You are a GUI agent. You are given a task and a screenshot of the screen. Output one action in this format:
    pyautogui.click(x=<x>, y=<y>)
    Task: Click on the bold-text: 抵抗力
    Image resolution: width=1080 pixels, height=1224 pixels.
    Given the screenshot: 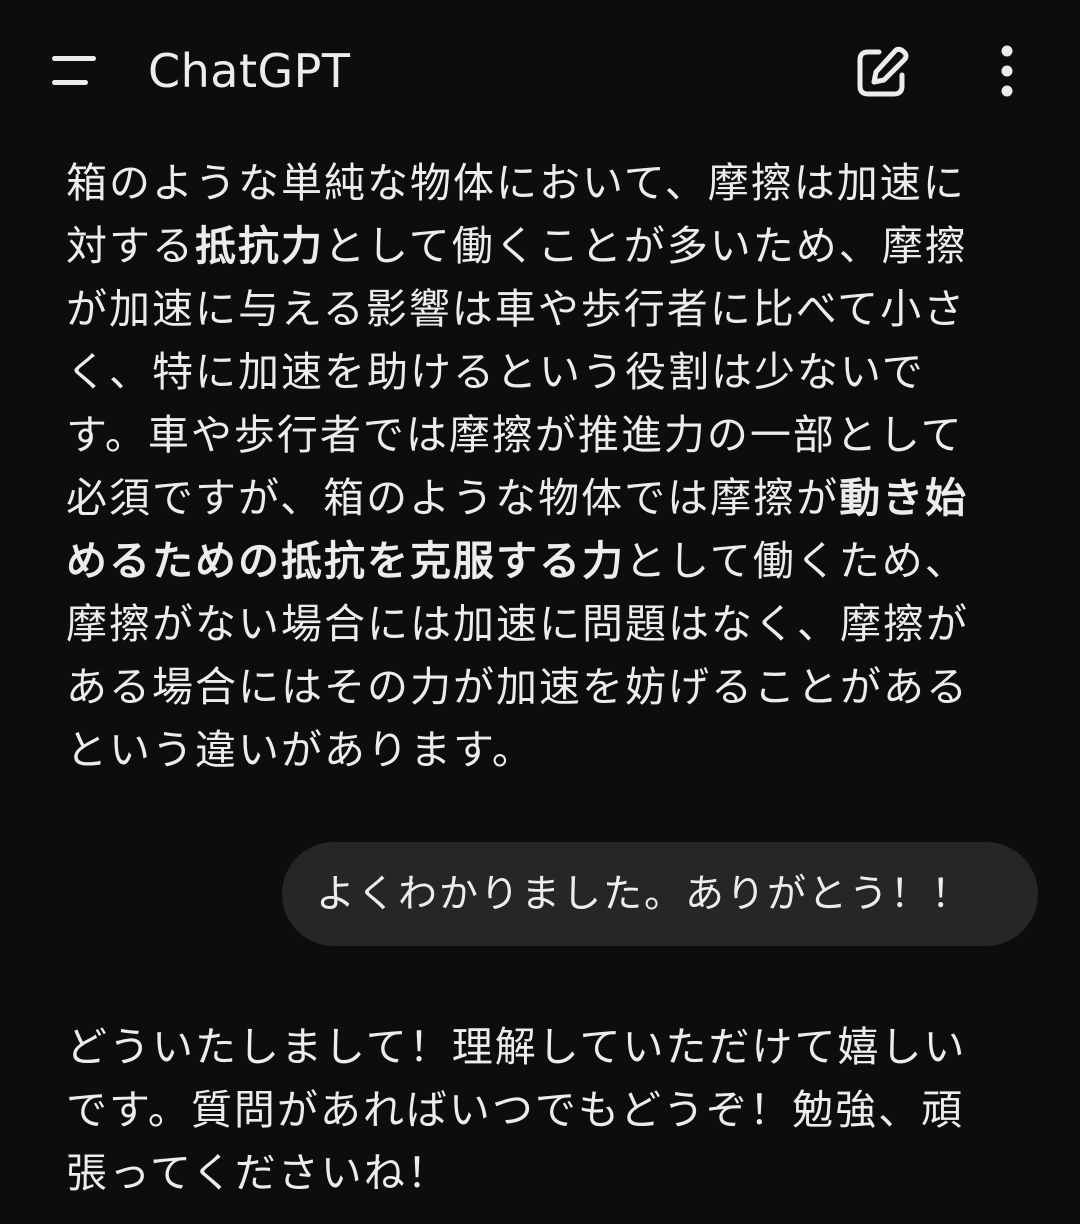 What is the action you would take?
    pyautogui.click(x=259, y=246)
    